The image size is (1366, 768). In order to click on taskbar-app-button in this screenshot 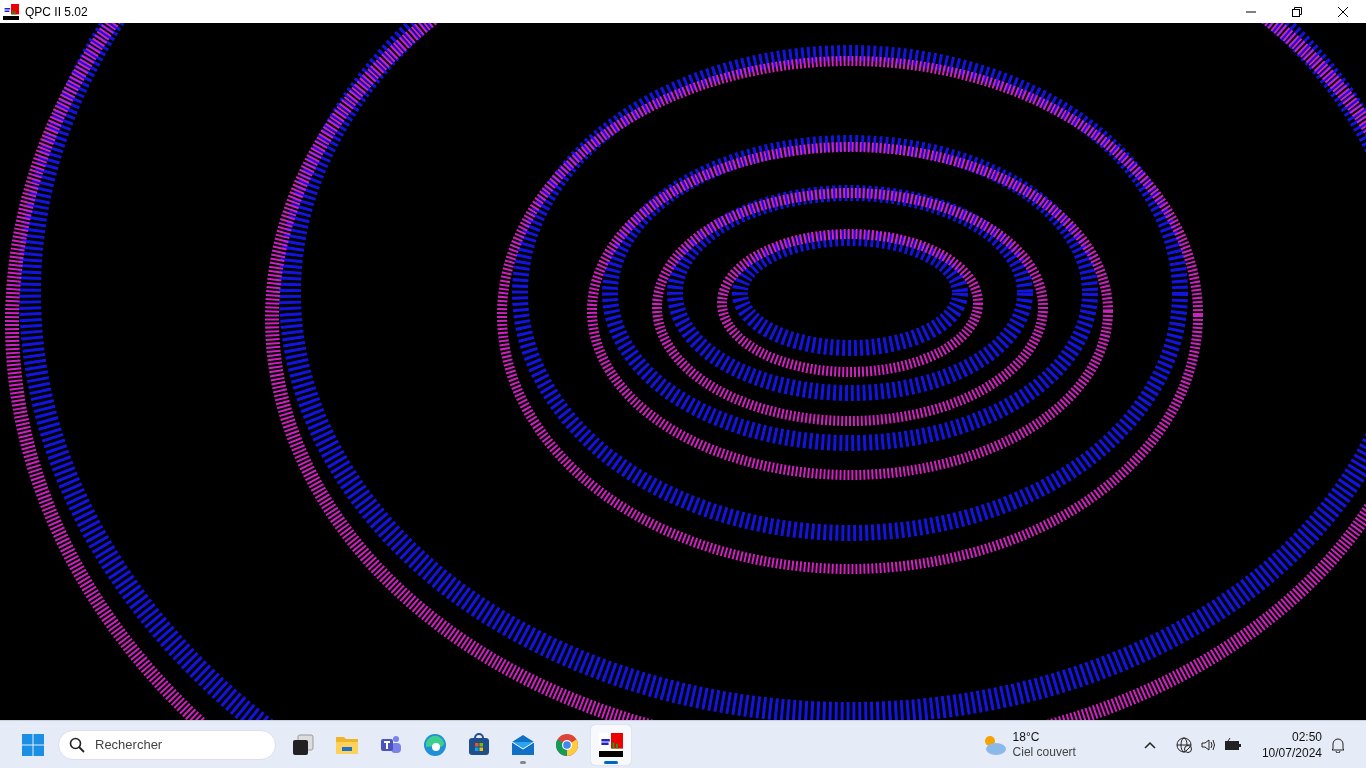, I will do `click(611, 744)`.